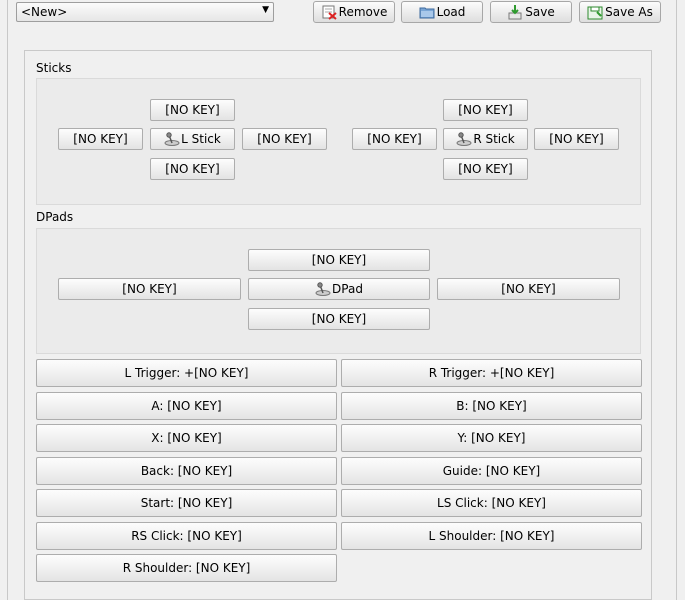 The image size is (685, 600). I want to click on dpad-up-key: [NO KEY], so click(339, 260).